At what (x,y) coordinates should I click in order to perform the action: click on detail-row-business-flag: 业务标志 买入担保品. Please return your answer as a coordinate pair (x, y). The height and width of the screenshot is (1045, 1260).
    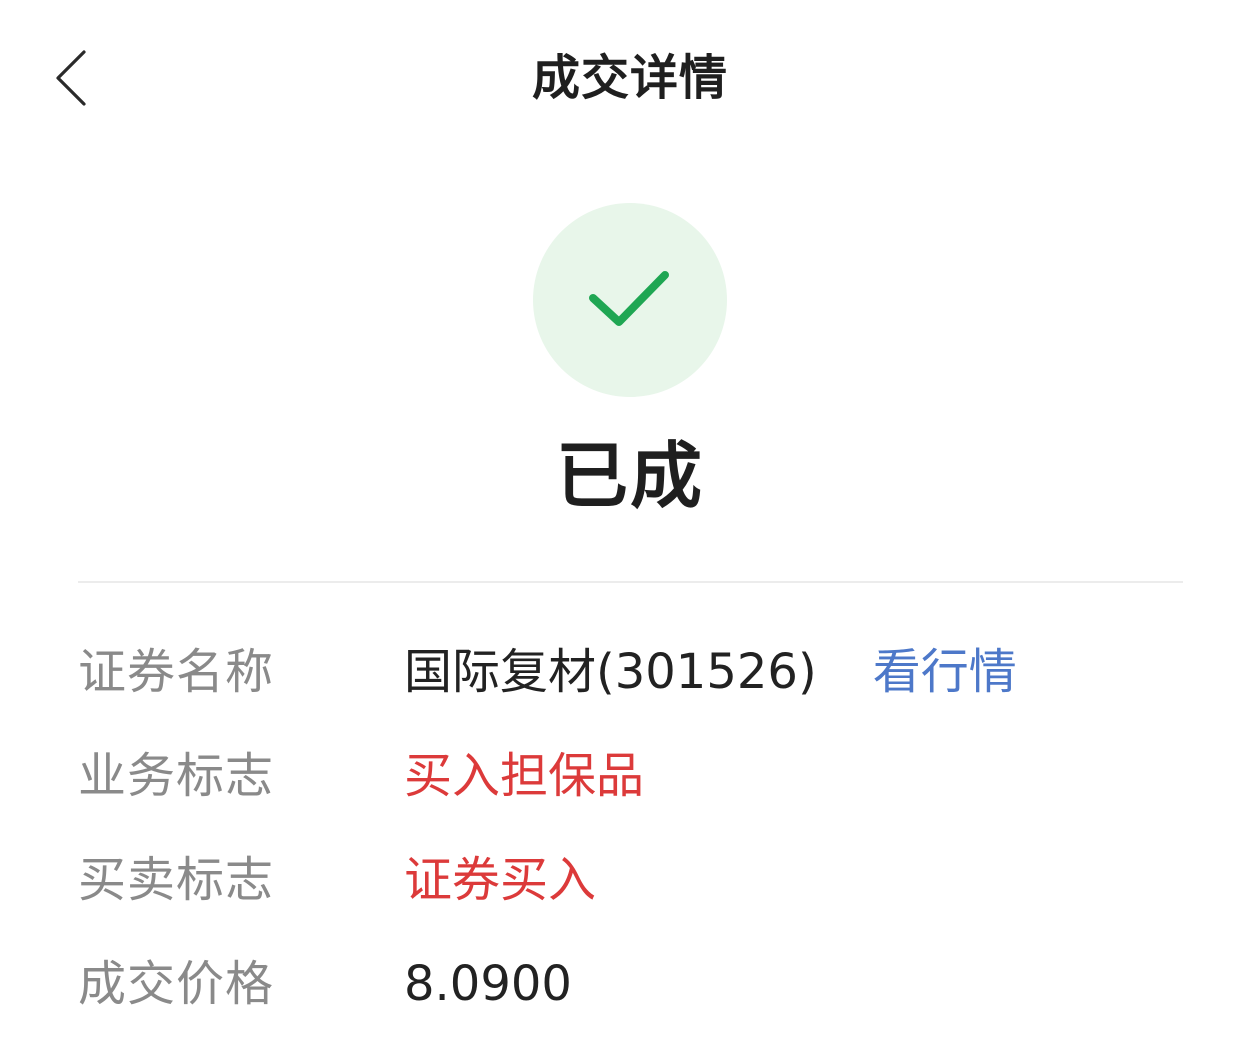
    Looking at the image, I should click on (630, 776).